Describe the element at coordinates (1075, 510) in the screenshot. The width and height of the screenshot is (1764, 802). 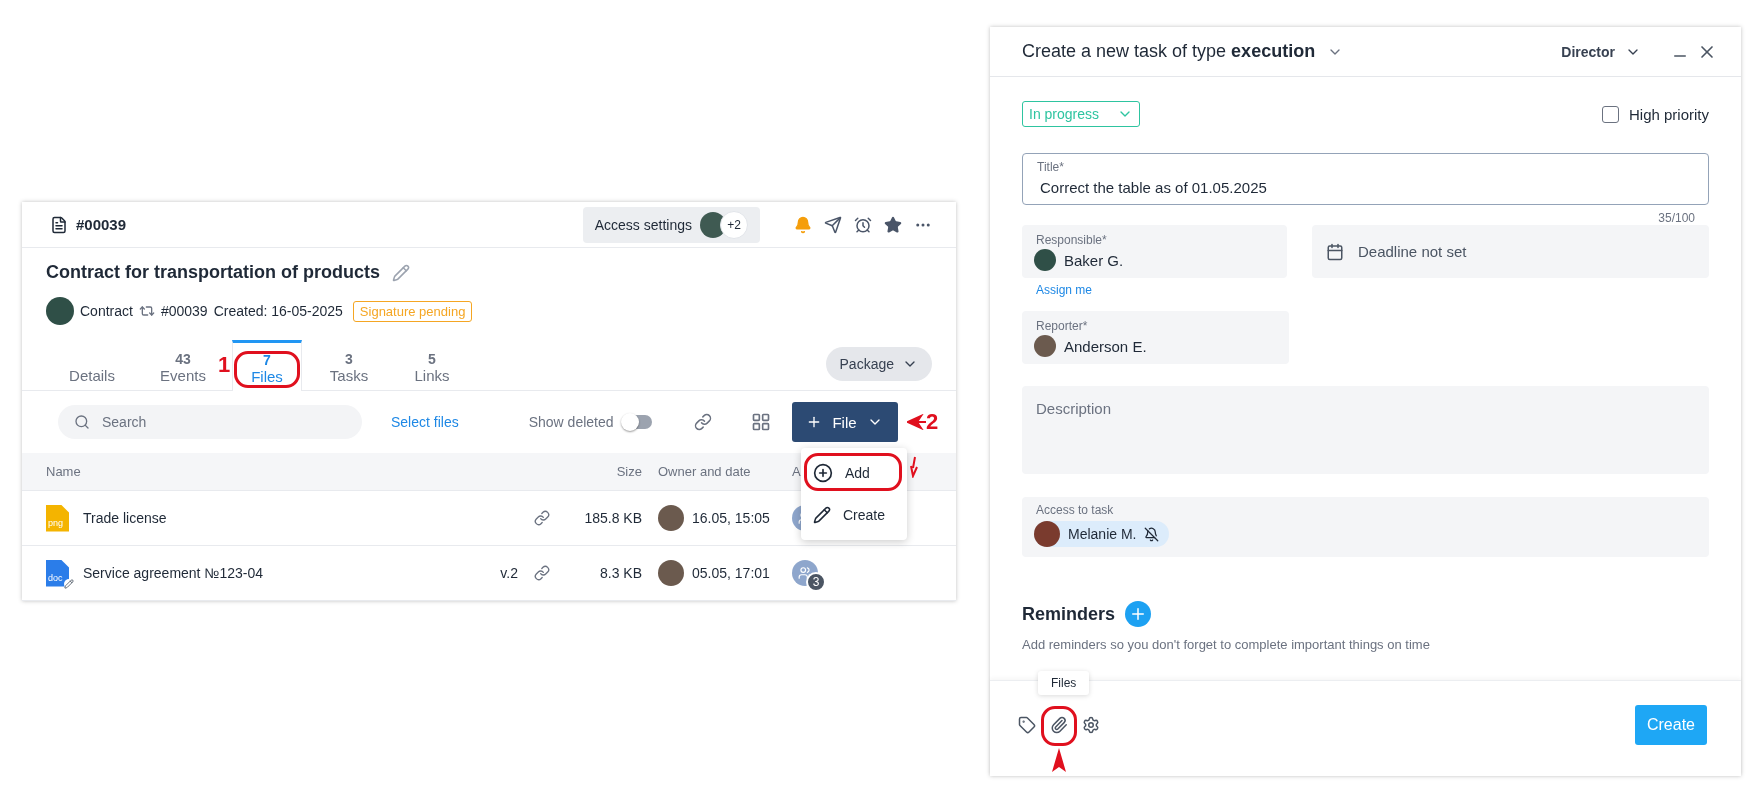
I see `field-label: Access to task` at that location.